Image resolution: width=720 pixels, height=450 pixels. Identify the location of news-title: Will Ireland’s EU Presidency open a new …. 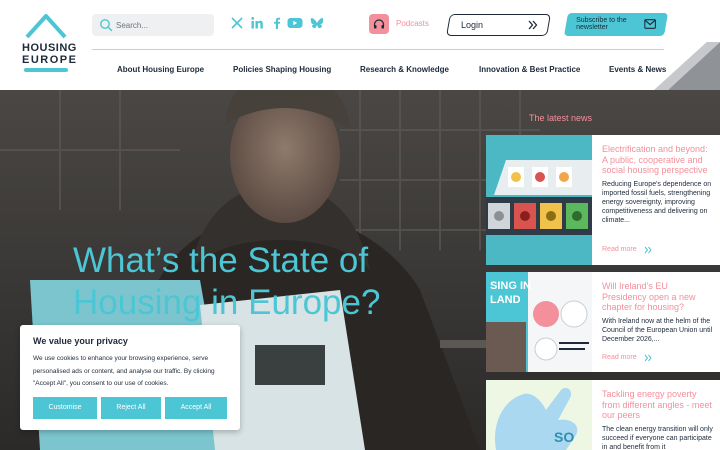
(658, 297).